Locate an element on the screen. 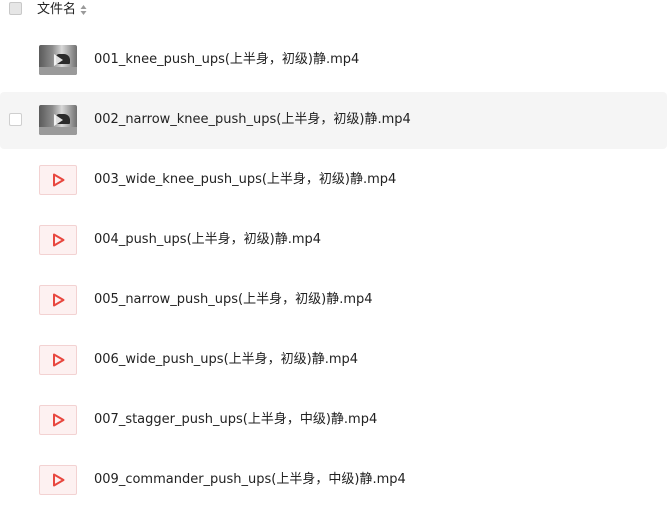 The image size is (667, 510). file-list-header: 文件名 is located at coordinates (333, 11).